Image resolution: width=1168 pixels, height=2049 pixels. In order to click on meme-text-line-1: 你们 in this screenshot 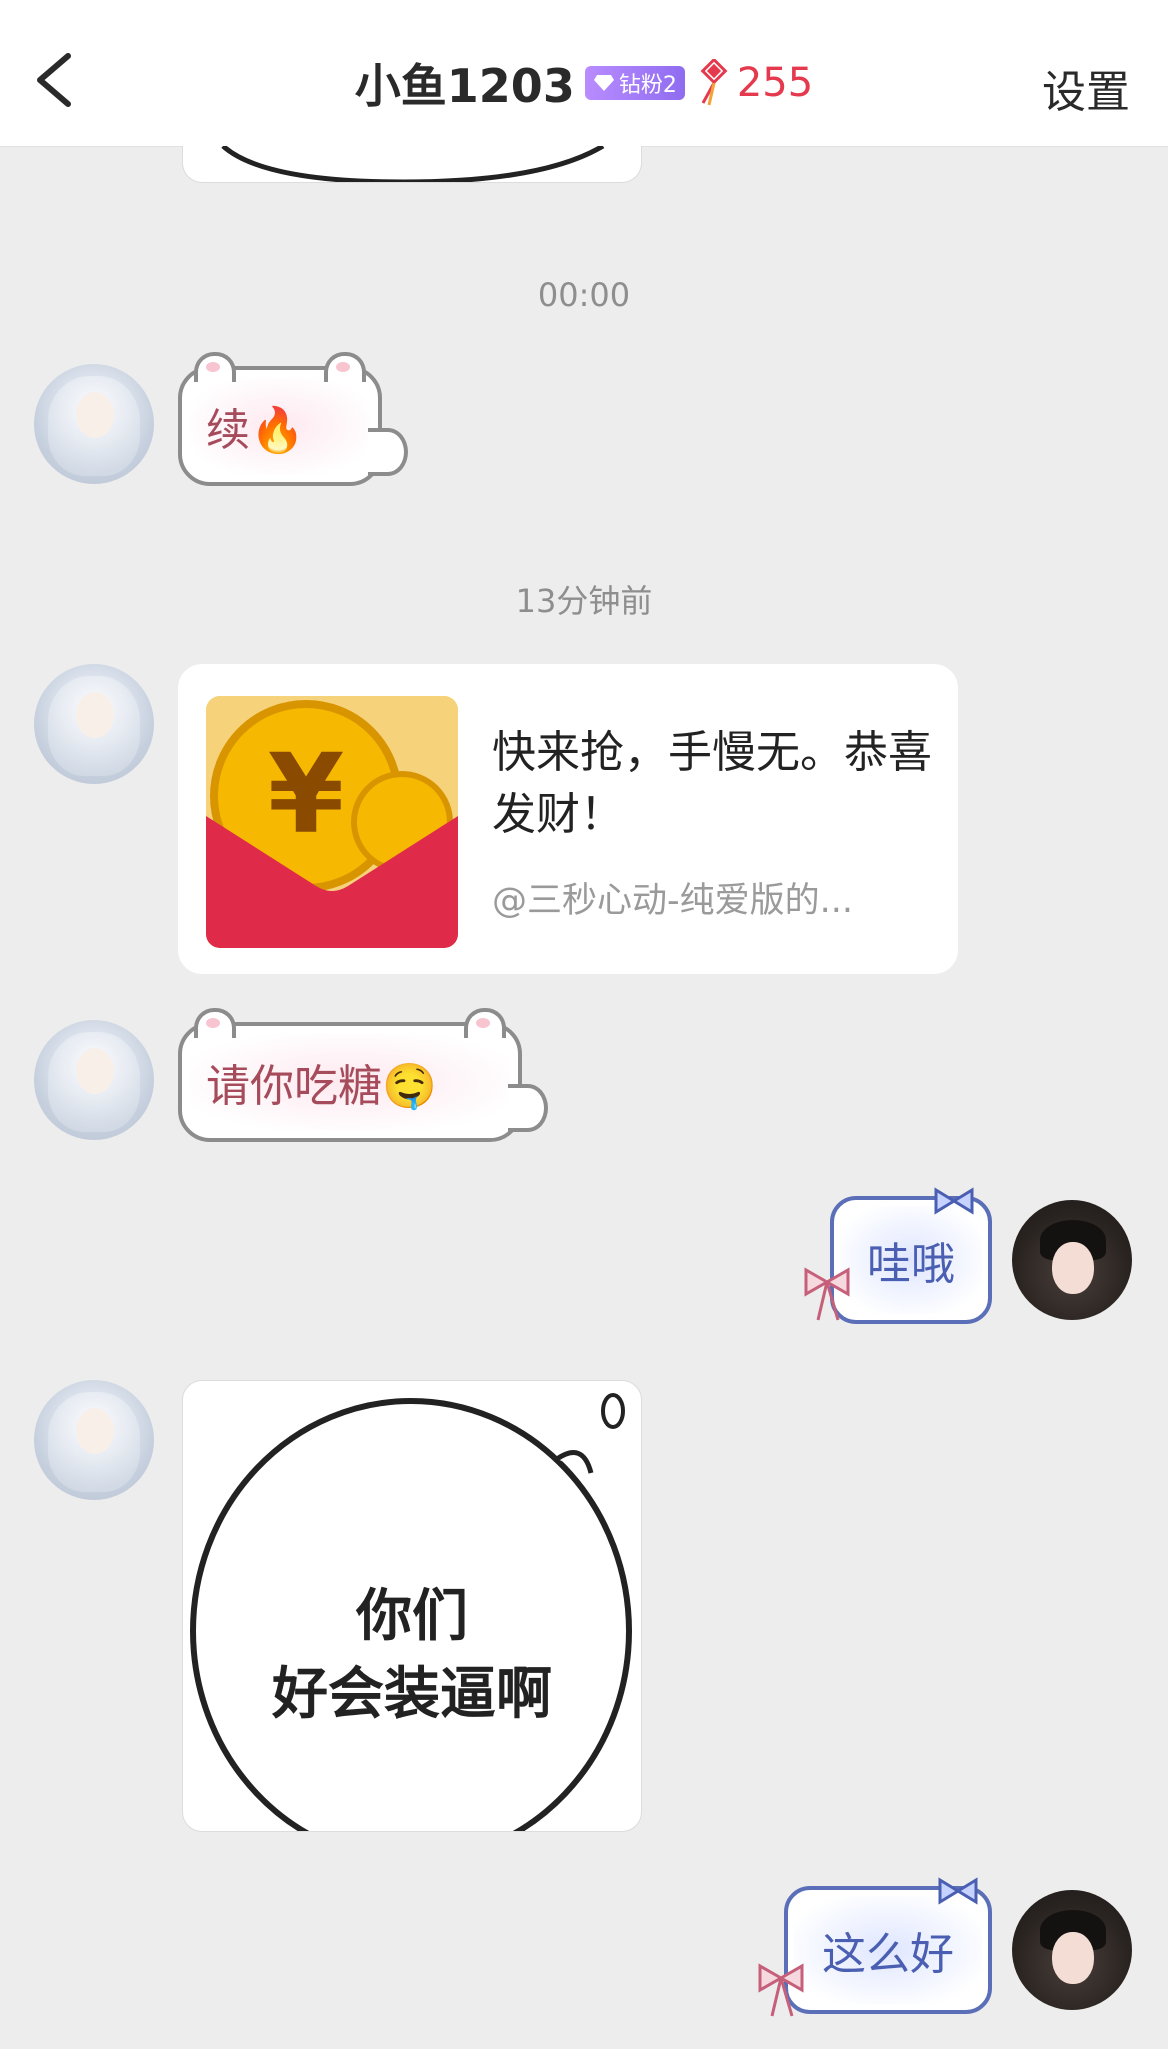, I will do `click(412, 1616)`.